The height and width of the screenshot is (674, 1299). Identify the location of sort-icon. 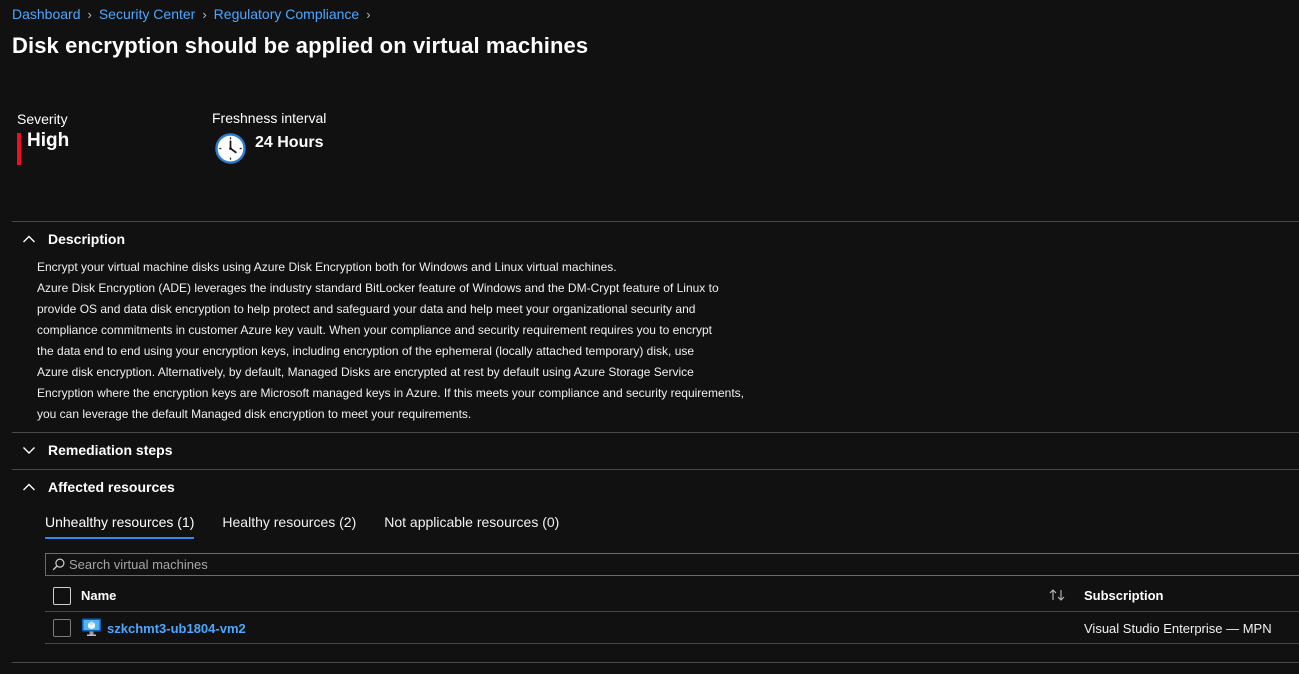
(1057, 595).